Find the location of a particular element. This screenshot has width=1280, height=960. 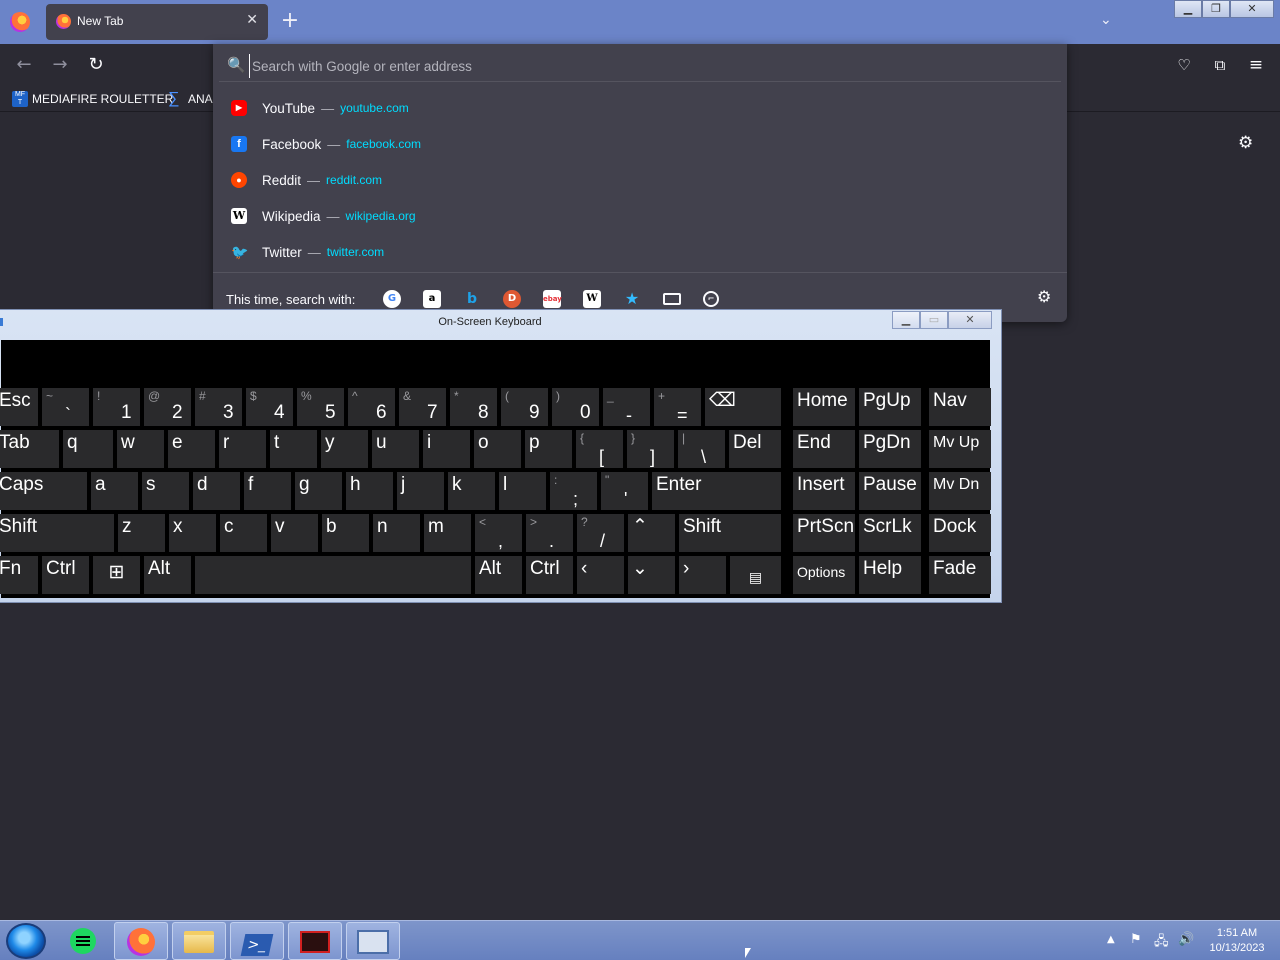

key-6: ^ 6 is located at coordinates (371, 407).